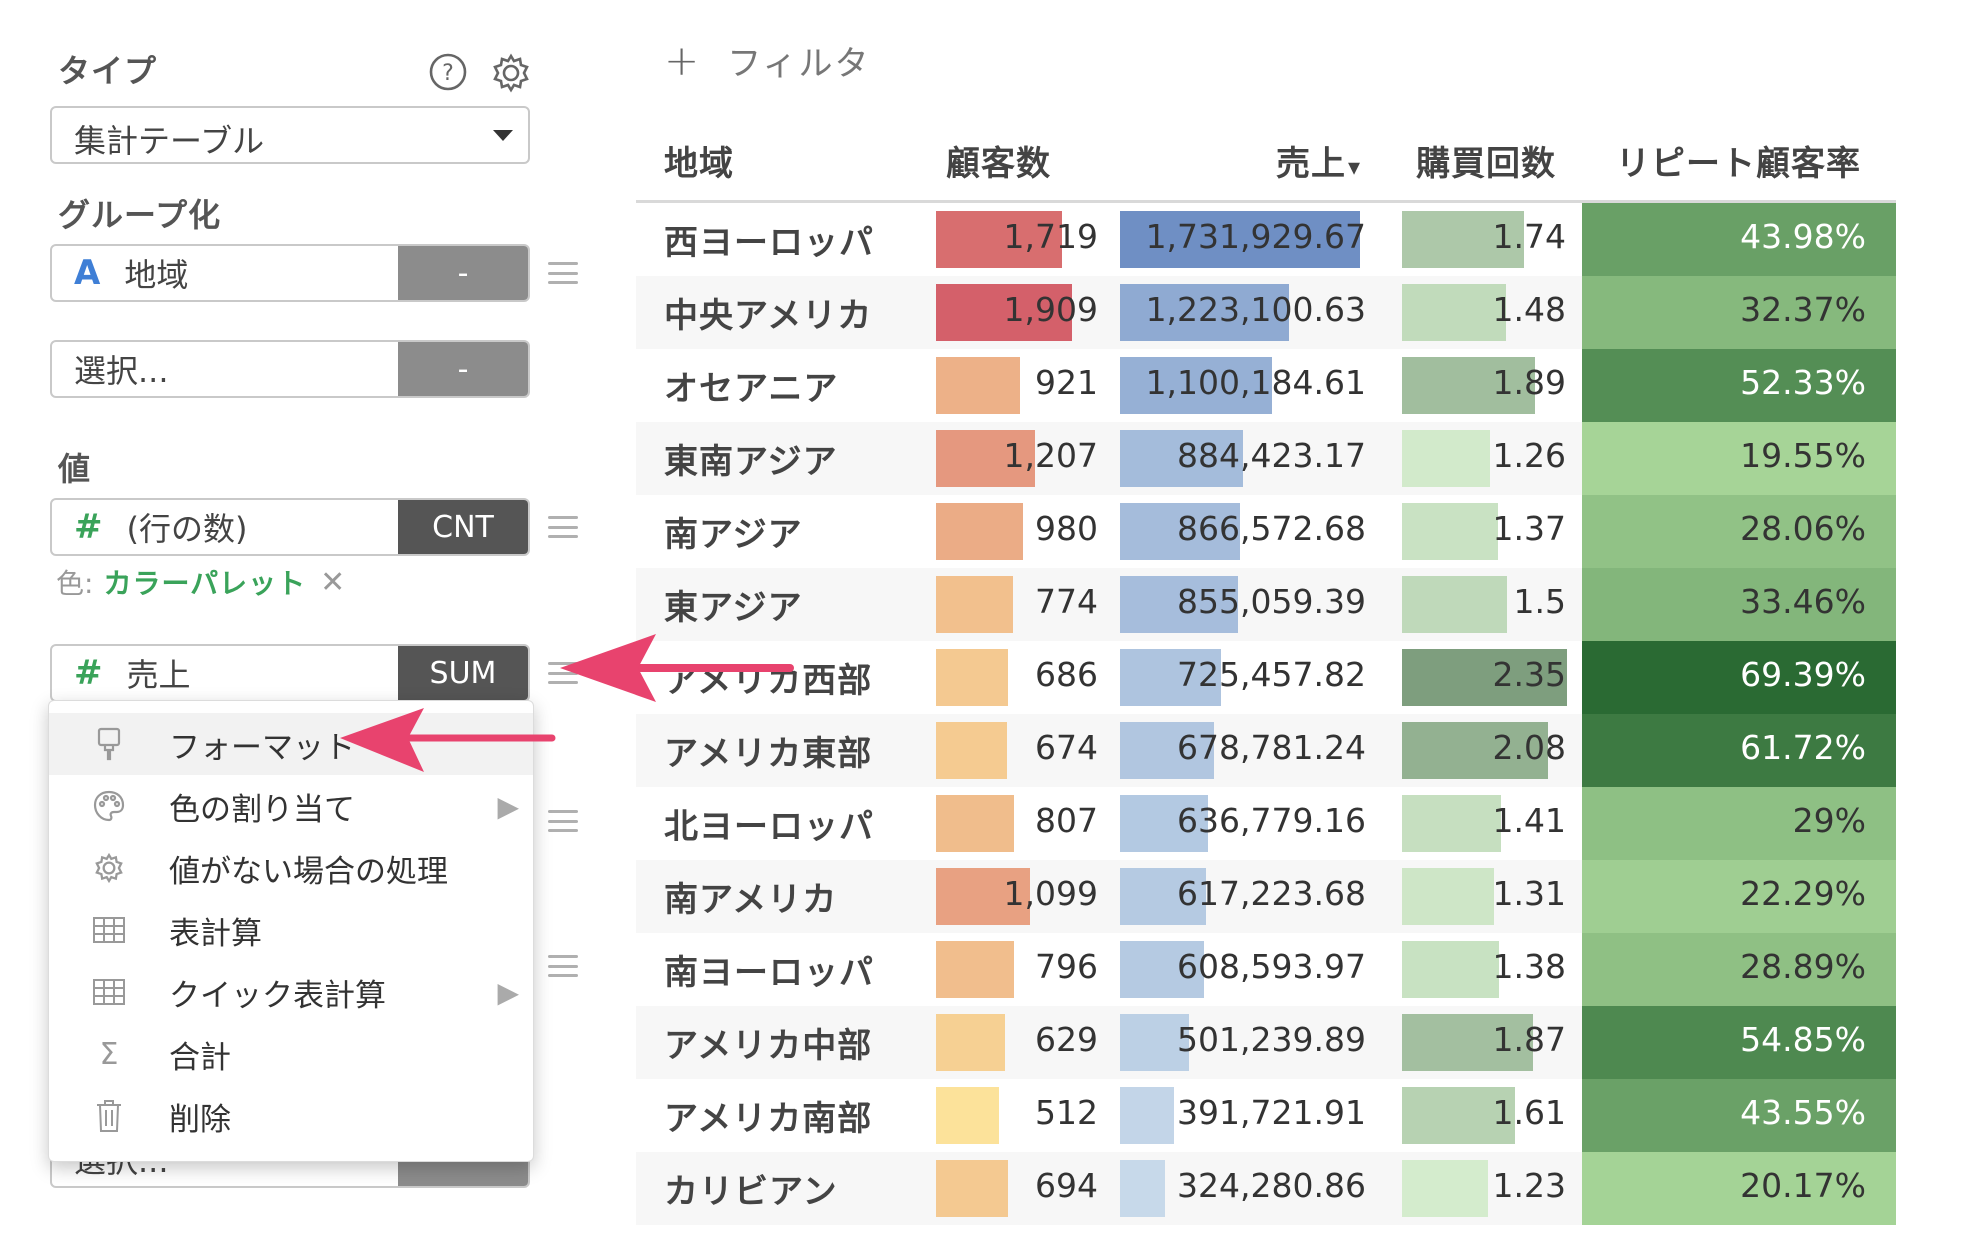 This screenshot has height=1242, width=1978. What do you see at coordinates (1739, 677) in the screenshot?
I see `repeat-rate-cell: 69.39%` at bounding box center [1739, 677].